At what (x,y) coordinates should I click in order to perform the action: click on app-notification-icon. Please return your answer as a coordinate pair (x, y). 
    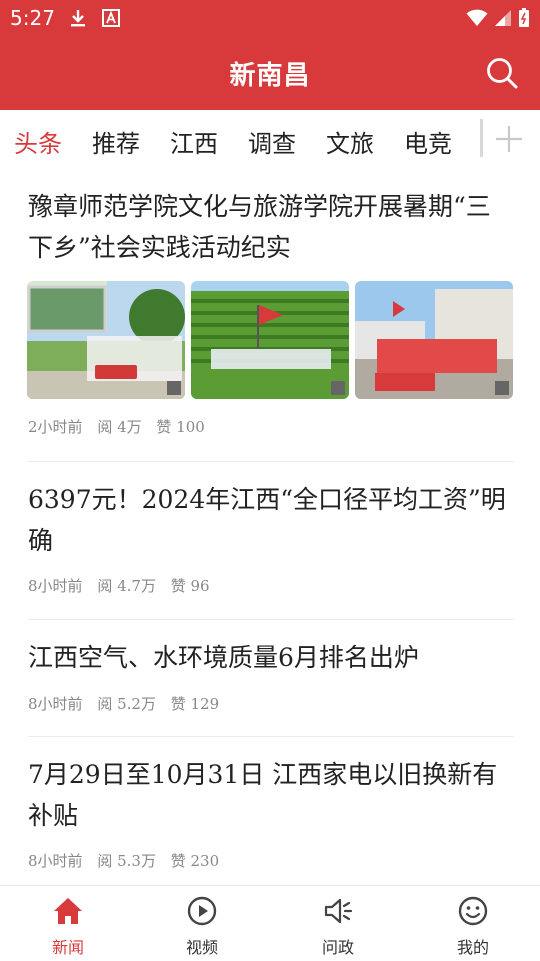
    Looking at the image, I should click on (111, 18).